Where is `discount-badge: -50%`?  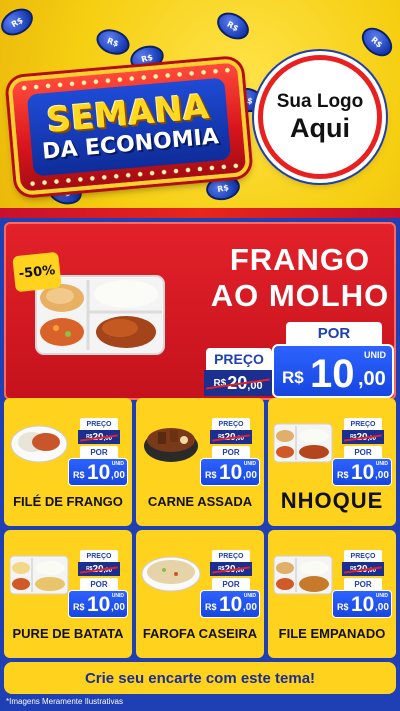
discount-badge: -50% is located at coordinates (37, 272).